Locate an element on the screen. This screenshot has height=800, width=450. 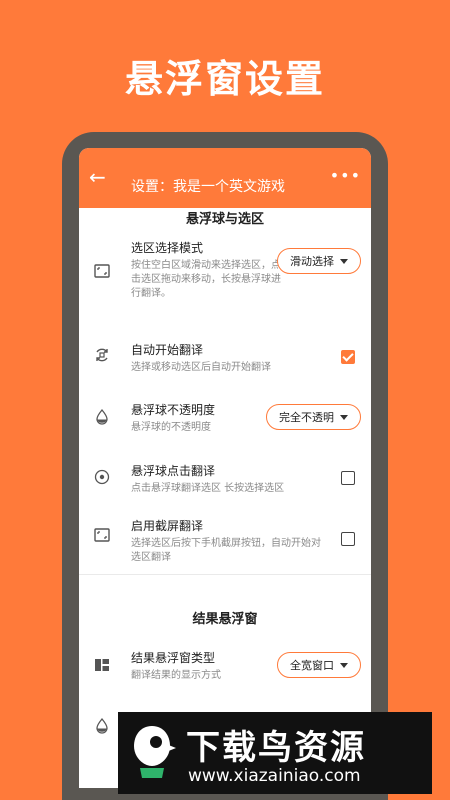
setting-description: 按住空白区域滑动来选择选区，点击选区拖动来移动，长按悬浮球进行翻译。 is located at coordinates (206, 279).